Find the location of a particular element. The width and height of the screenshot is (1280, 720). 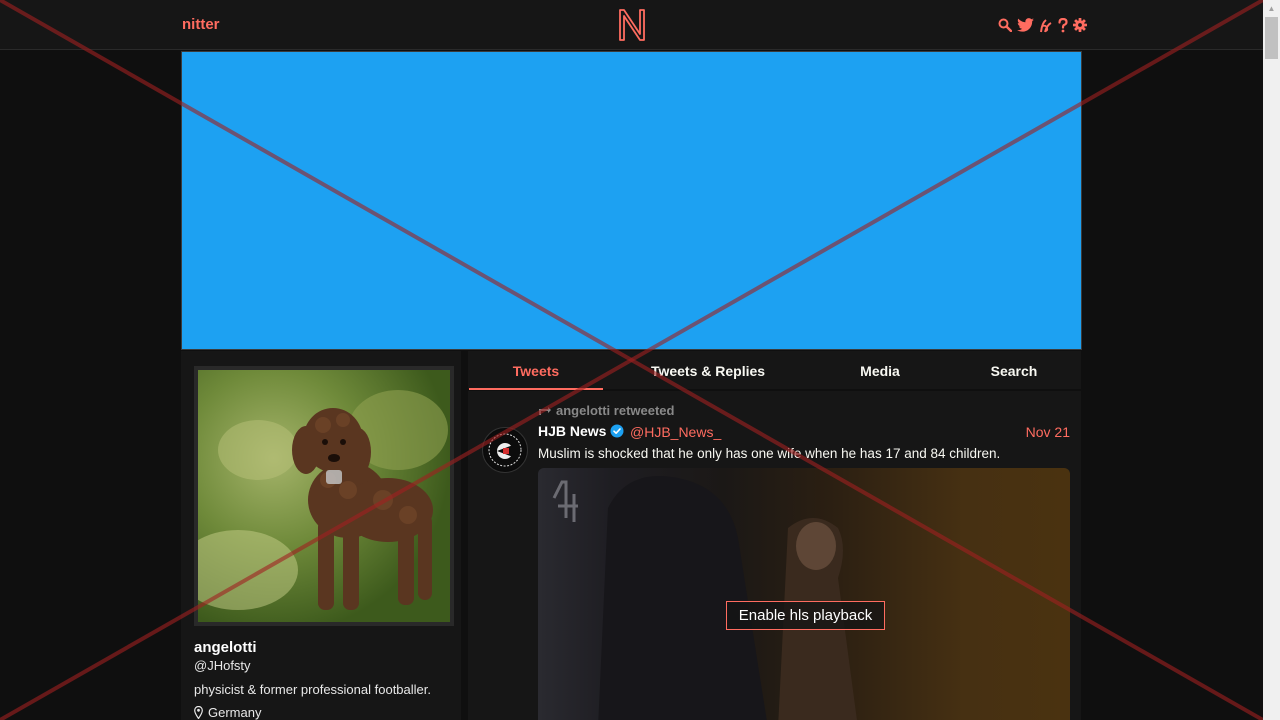

profile-avatar is located at coordinates (324, 496).